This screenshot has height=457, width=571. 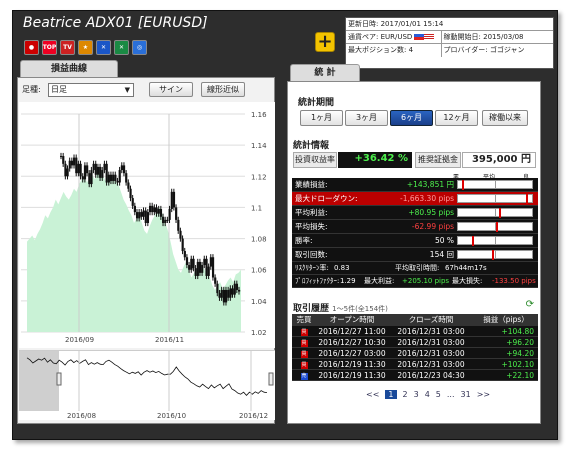 What do you see at coordinates (171, 89) in the screenshot?
I see `sine-button: サイン` at bounding box center [171, 89].